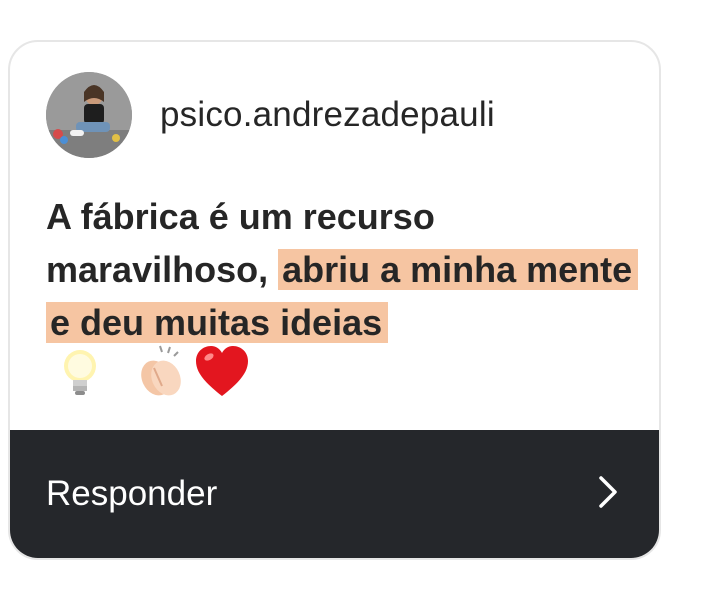 The width and height of the screenshot is (706, 595). I want to click on avatar, so click(89, 115).